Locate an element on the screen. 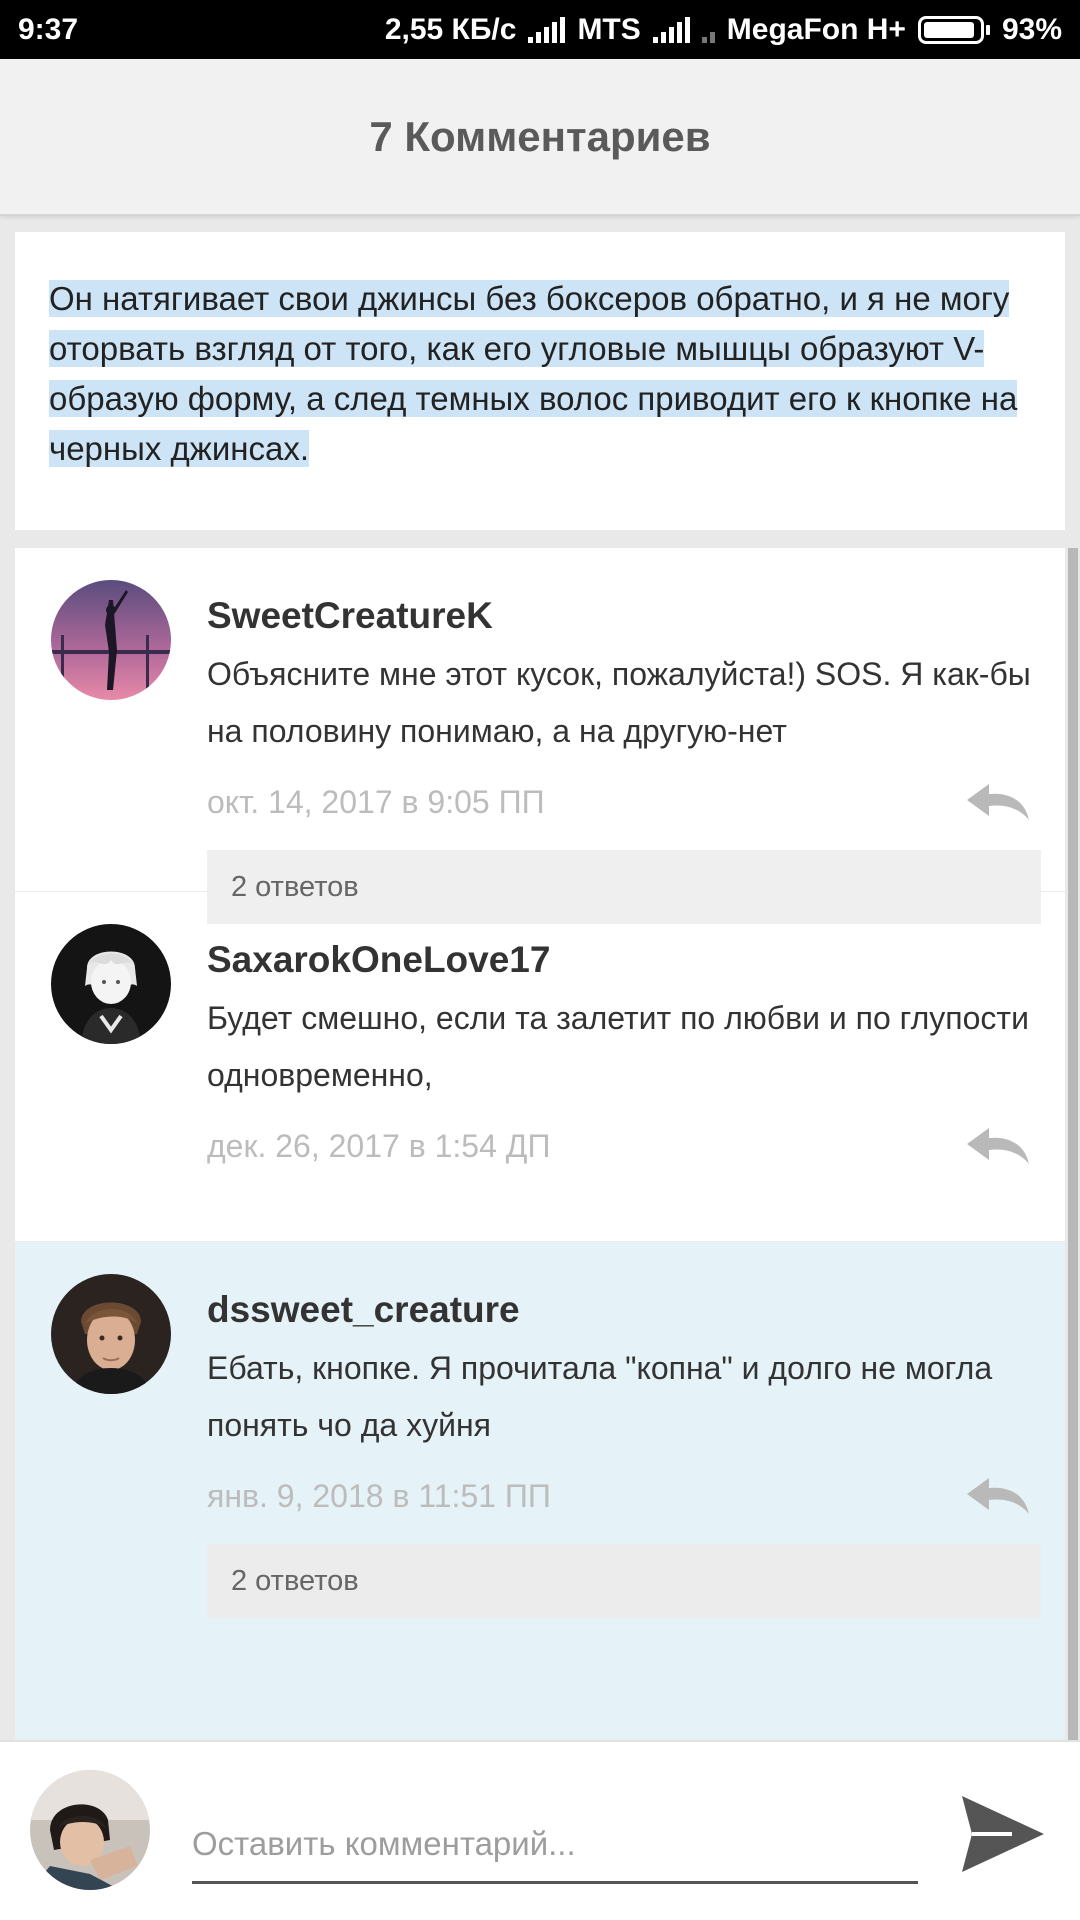 Image resolution: width=1080 pixels, height=1920 pixels. page-title: 7 Комментариев is located at coordinates (540, 136).